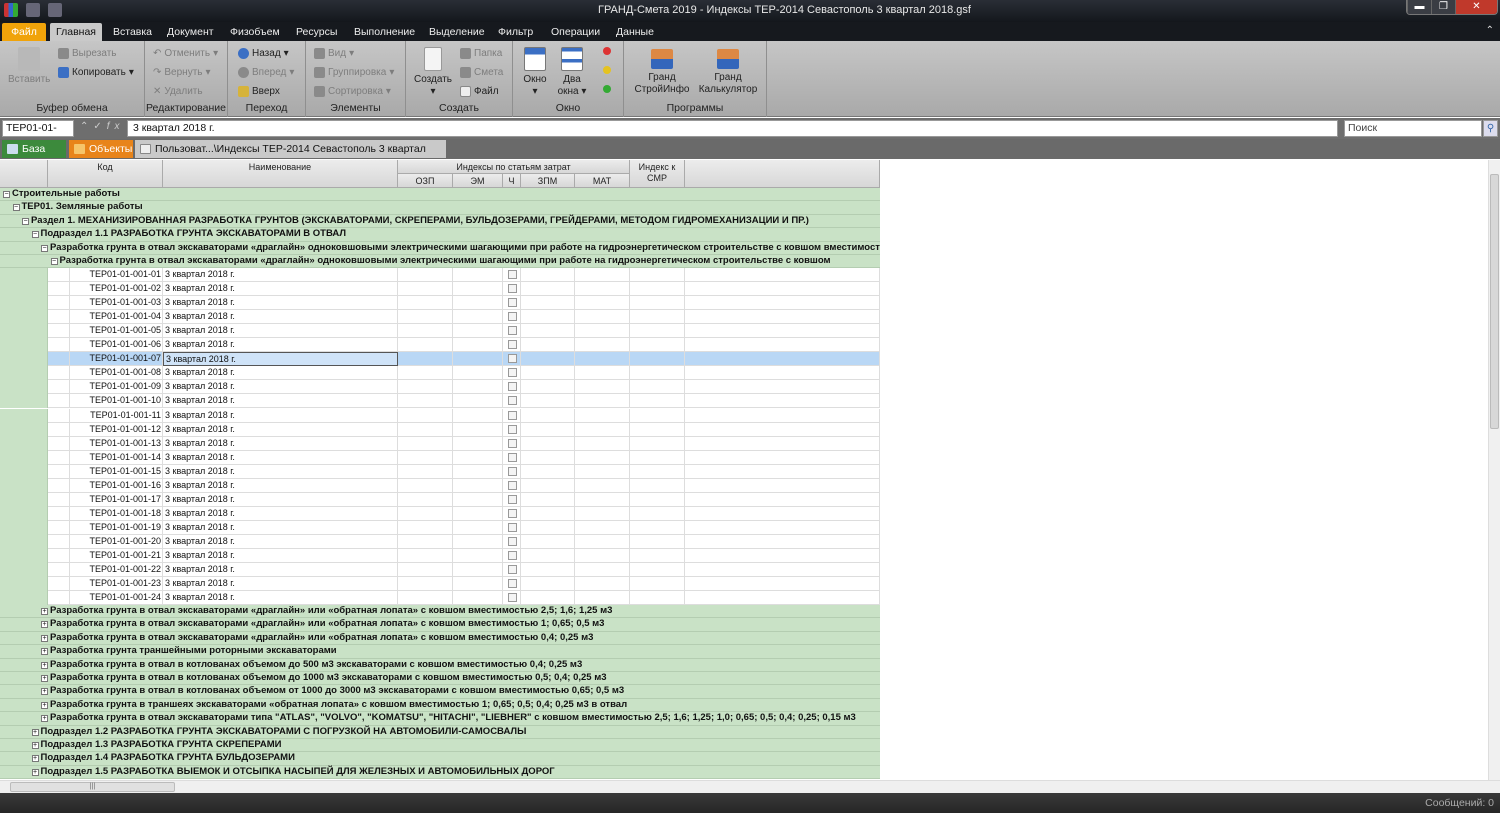 The height and width of the screenshot is (813, 1500). I want to click on grouping-button: Группировка ▾, so click(354, 72).